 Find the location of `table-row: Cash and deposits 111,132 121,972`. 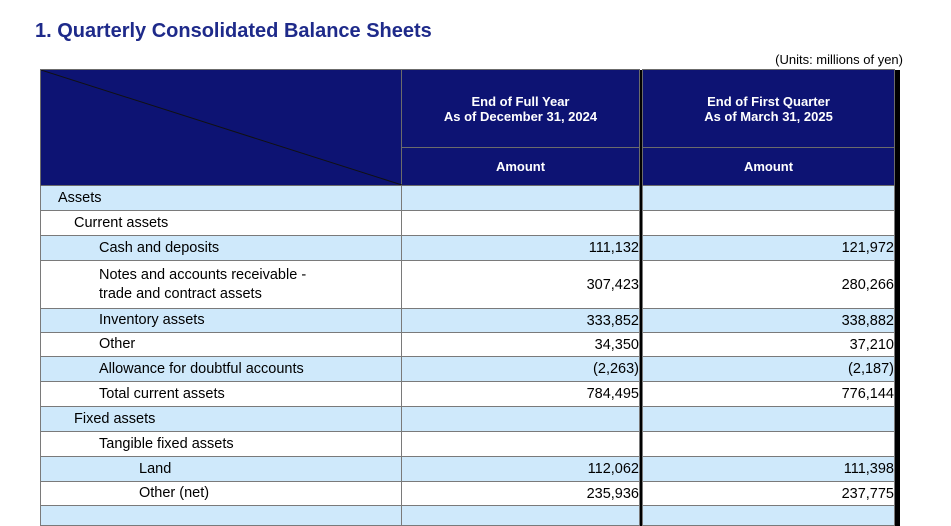

table-row: Cash and deposits 111,132 121,972 is located at coordinates (470, 248).